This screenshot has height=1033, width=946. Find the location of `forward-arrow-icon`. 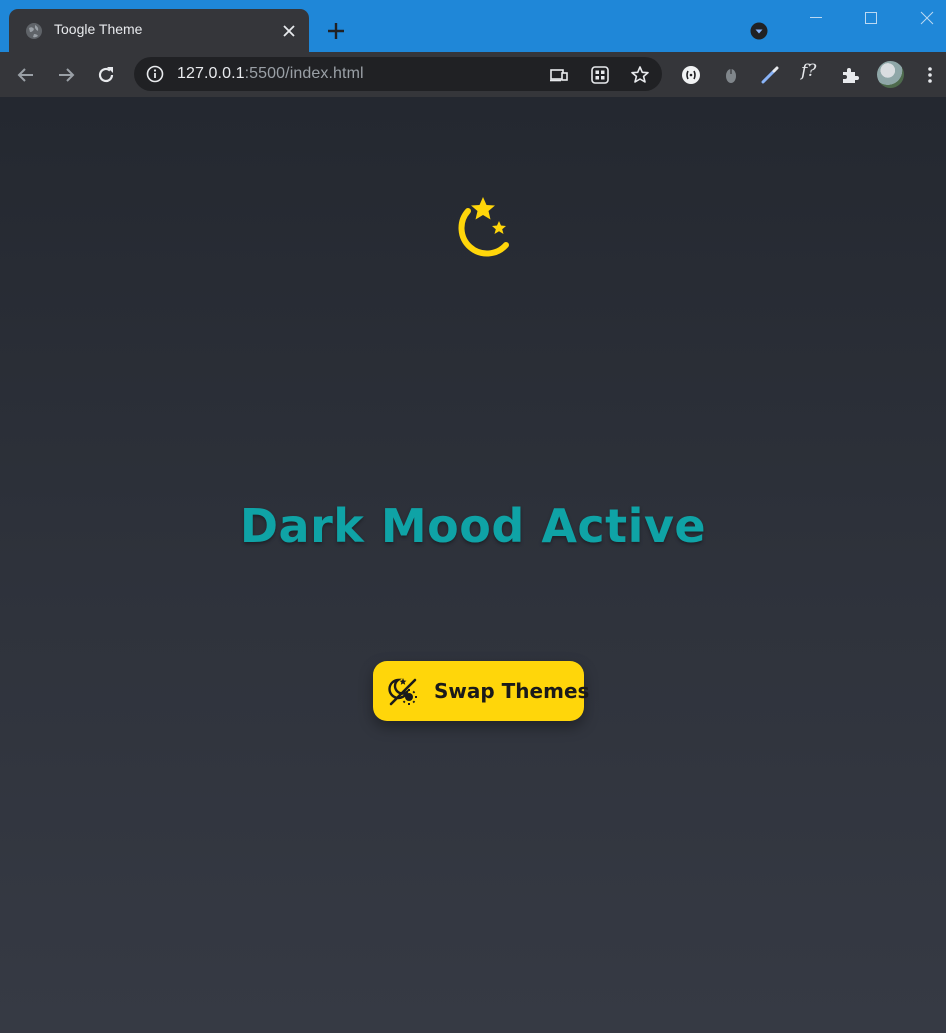

forward-arrow-icon is located at coordinates (66, 75).